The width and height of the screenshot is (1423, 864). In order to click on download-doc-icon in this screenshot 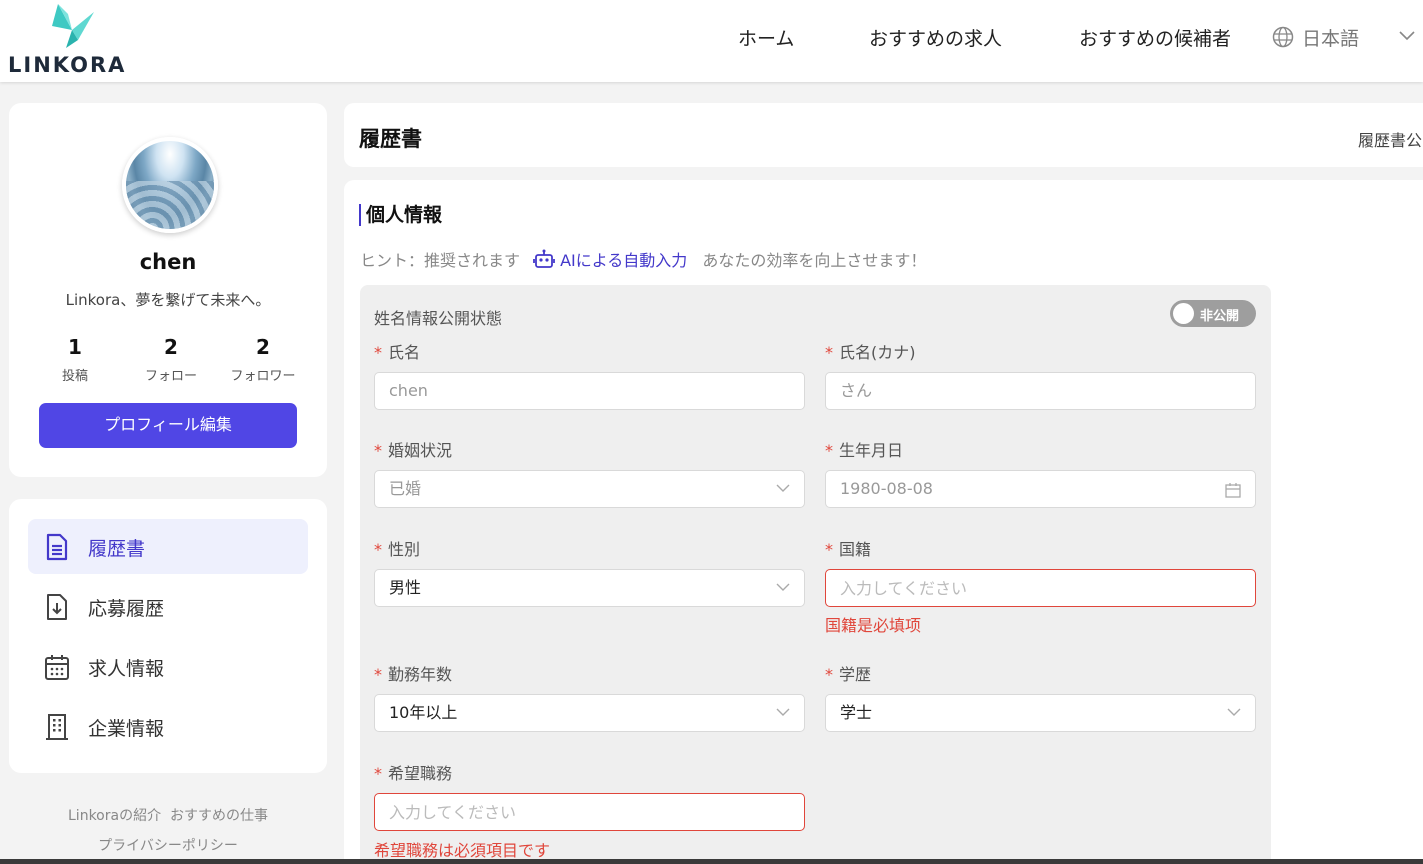, I will do `click(57, 607)`.